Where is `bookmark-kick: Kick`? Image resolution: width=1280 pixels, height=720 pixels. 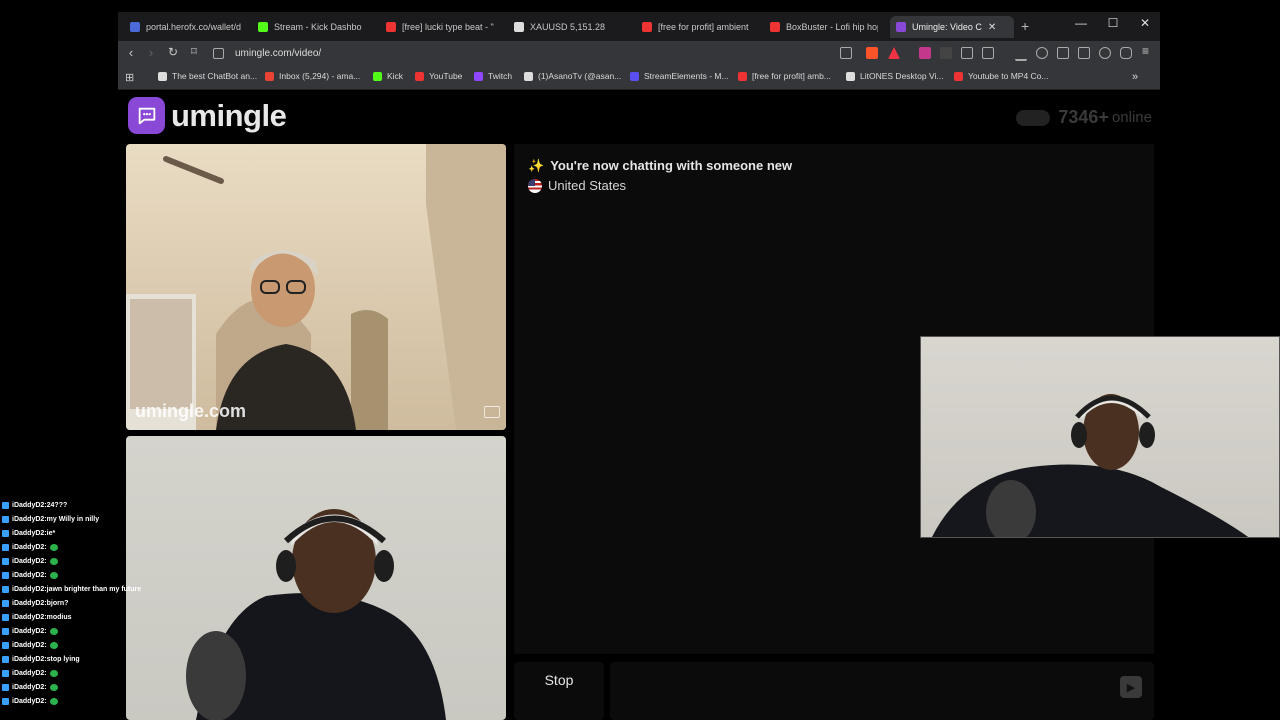 bookmark-kick: Kick is located at coordinates (388, 76).